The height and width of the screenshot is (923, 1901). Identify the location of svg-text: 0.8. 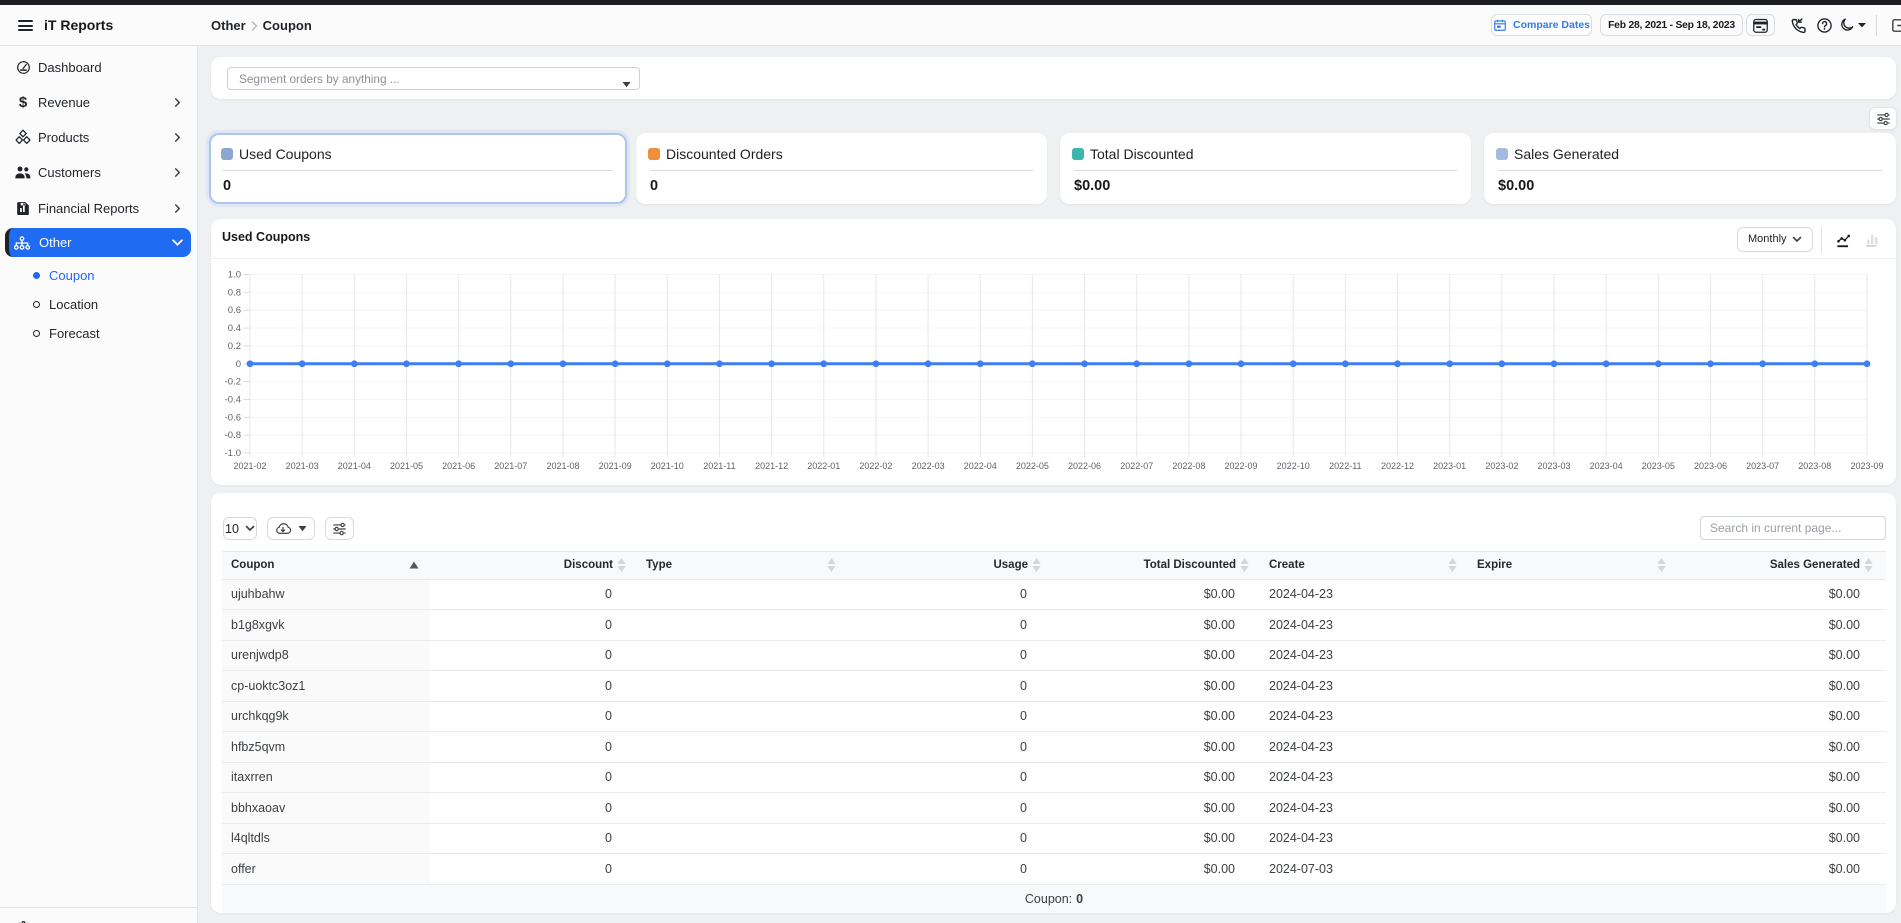
(234, 292).